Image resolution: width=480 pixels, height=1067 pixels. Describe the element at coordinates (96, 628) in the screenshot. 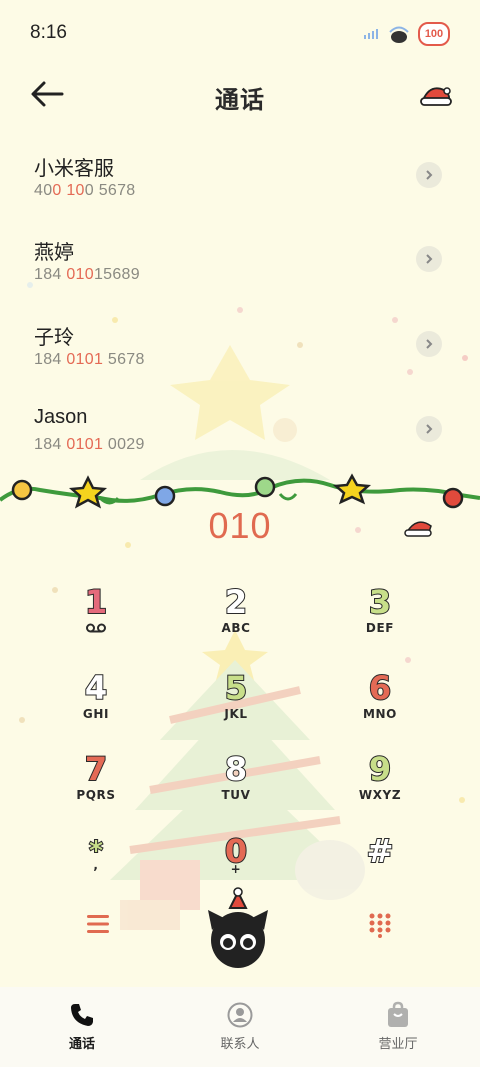

I see `voicemail-icon` at that location.